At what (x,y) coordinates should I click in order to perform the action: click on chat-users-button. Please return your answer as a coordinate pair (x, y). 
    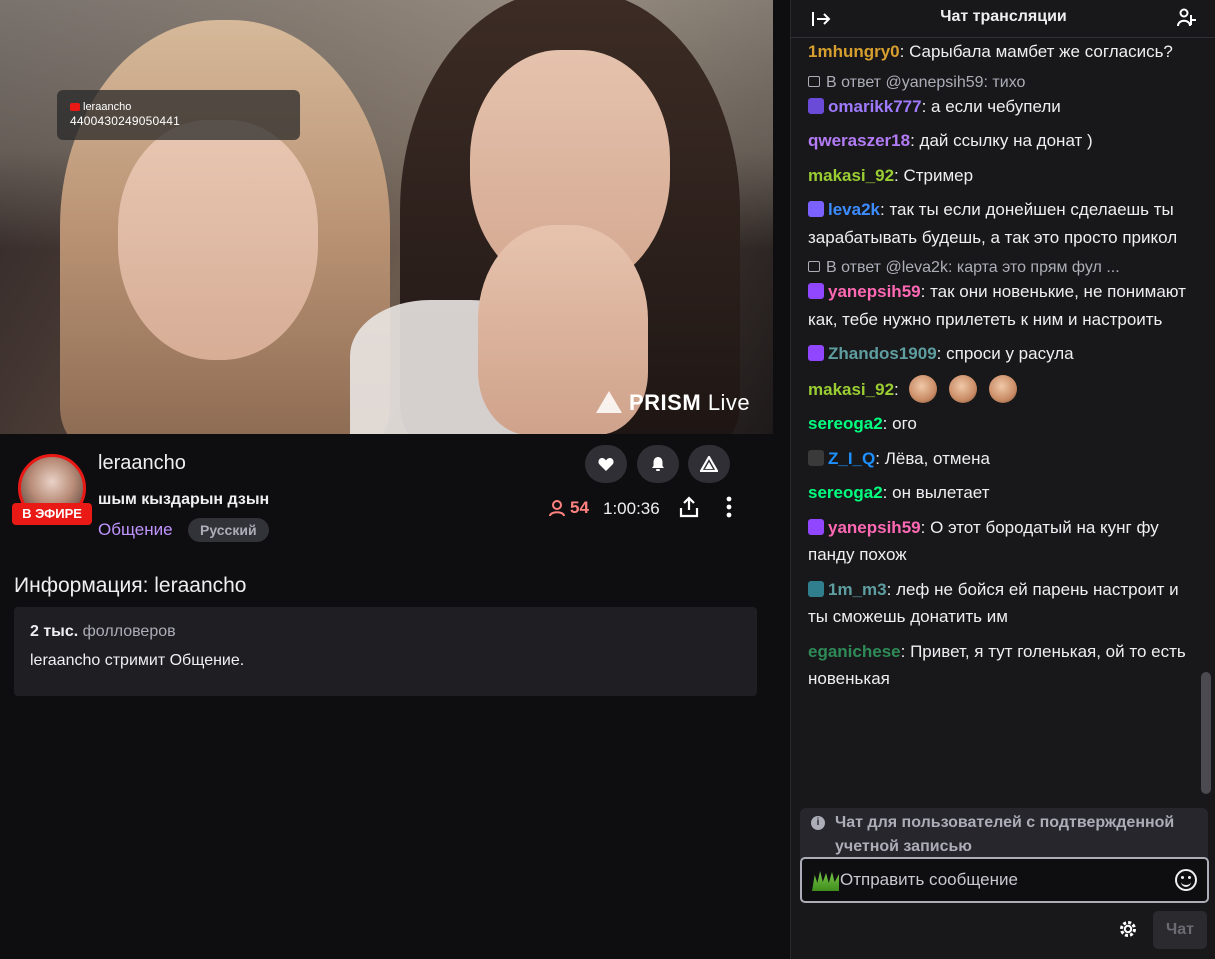
    Looking at the image, I should click on (1187, 20).